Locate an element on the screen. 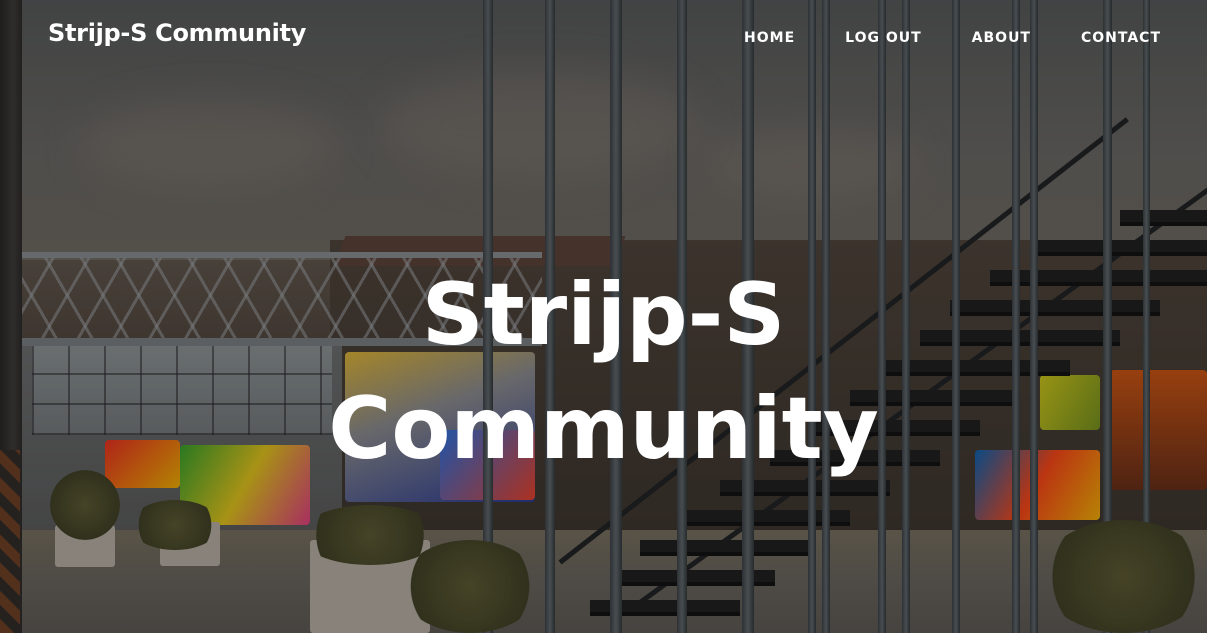 The image size is (1207, 633). hero-heading-line-2: Community is located at coordinates (603, 429).